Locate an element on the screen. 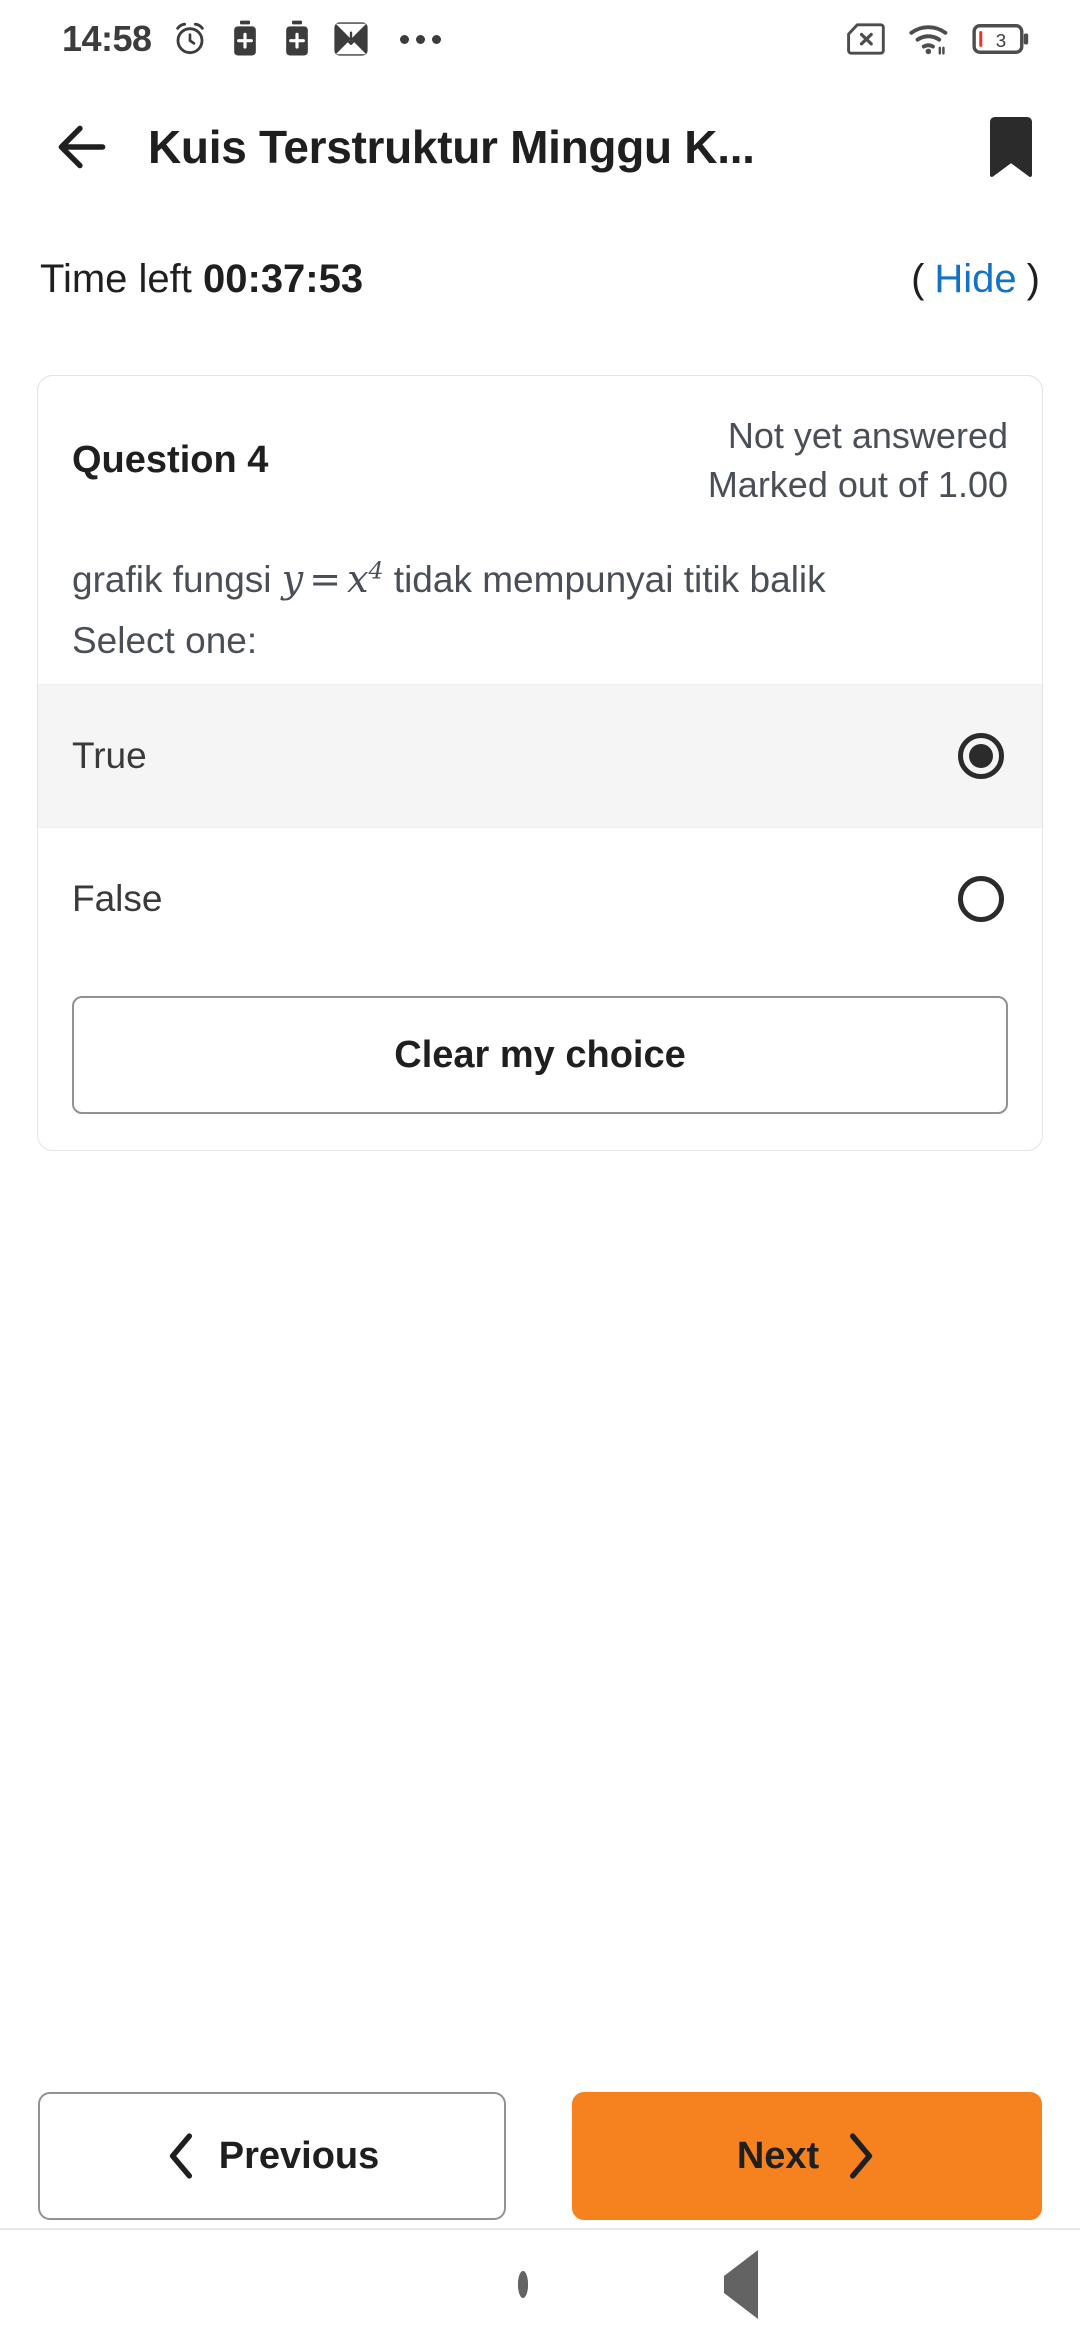  option-label: True is located at coordinates (109, 756).